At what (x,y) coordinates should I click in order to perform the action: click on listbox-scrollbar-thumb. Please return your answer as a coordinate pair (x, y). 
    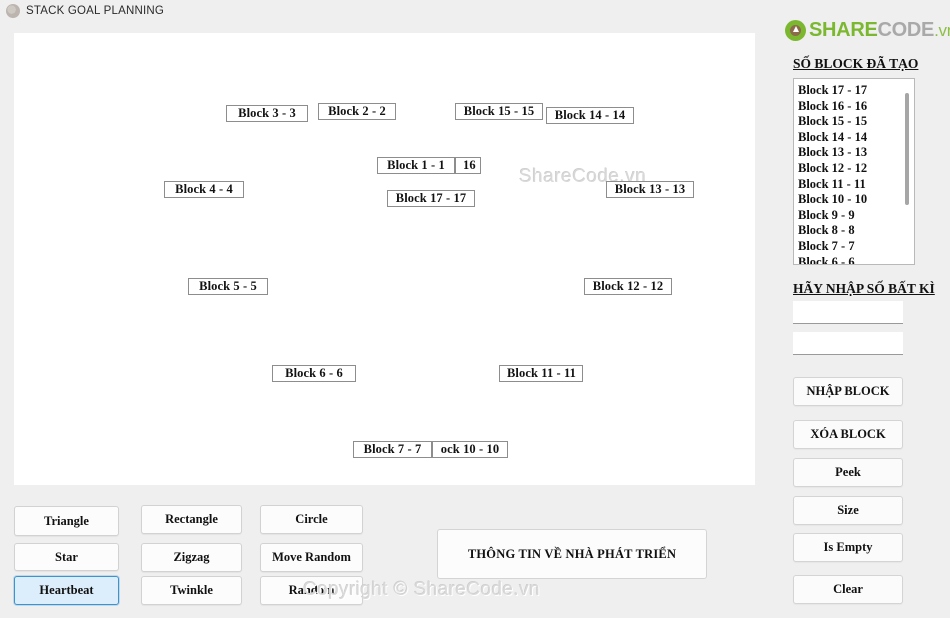
    Looking at the image, I should click on (907, 149).